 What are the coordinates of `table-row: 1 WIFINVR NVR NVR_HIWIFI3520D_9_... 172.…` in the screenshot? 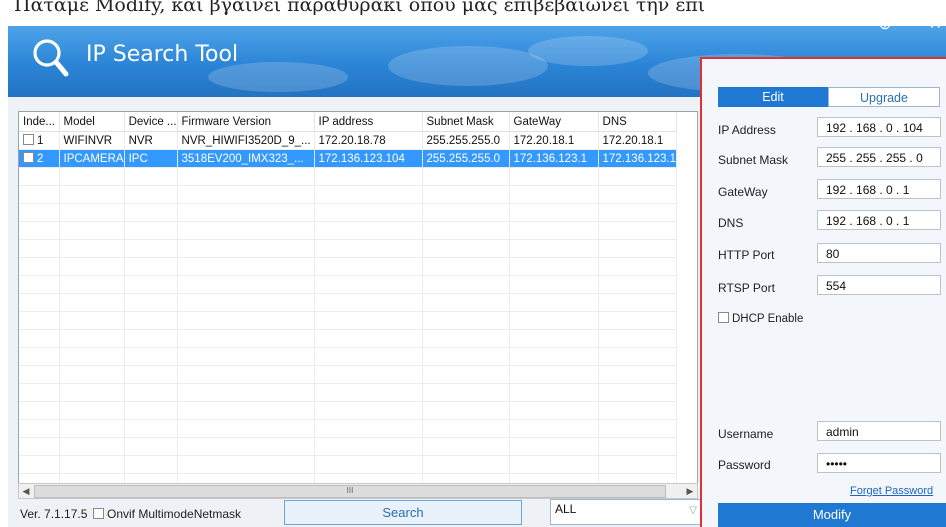 It's located at (348, 140).